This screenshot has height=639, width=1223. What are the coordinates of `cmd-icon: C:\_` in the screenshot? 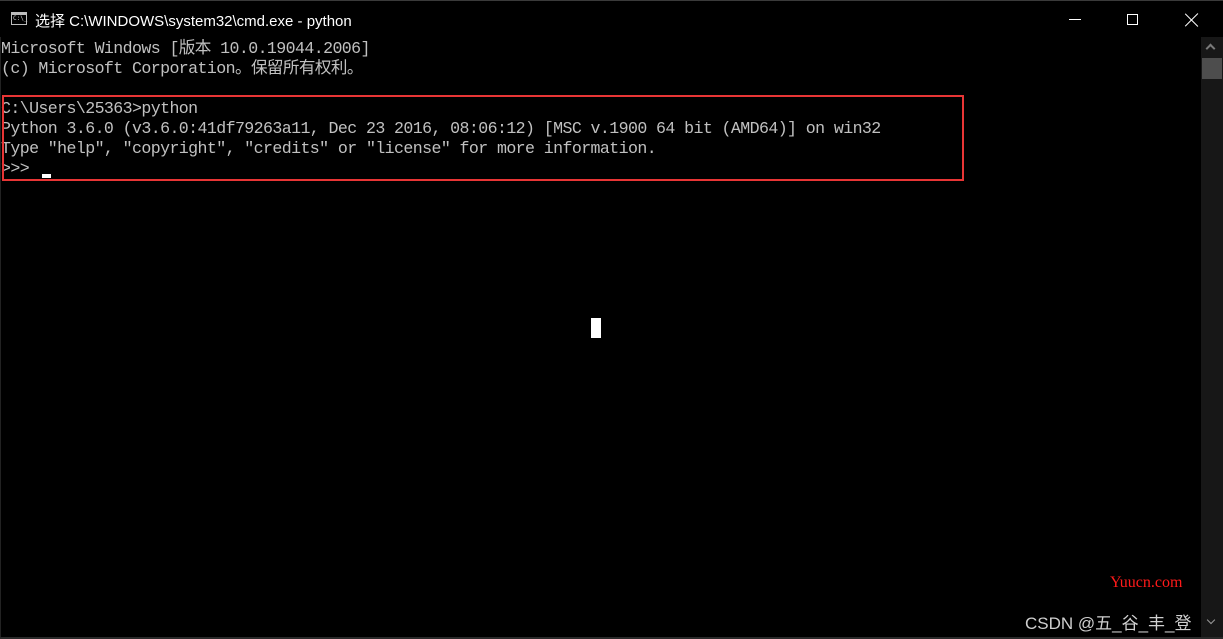 It's located at (19, 18).